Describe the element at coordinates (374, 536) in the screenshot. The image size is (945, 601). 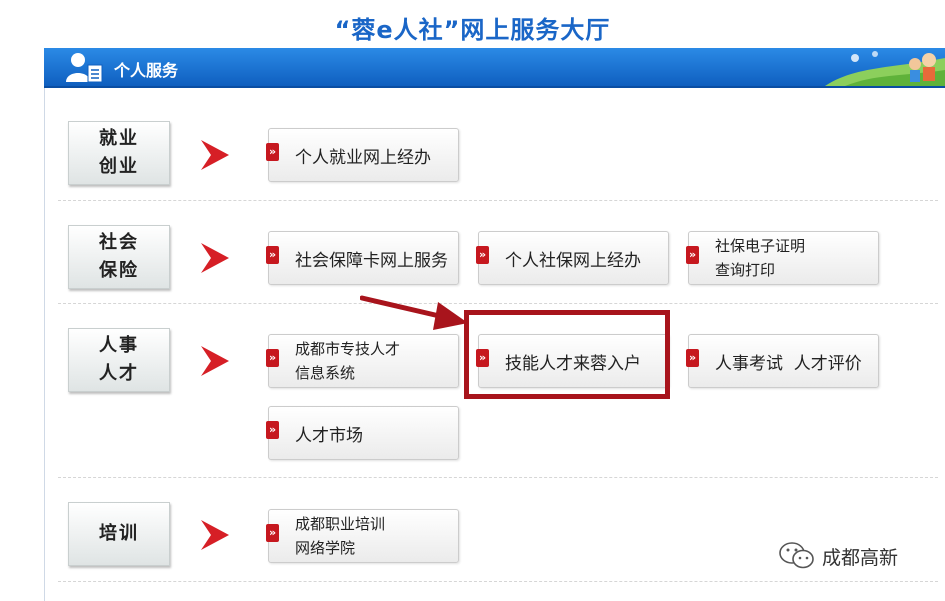
I see `service-label: 成都职业培训 网络学院` at that location.